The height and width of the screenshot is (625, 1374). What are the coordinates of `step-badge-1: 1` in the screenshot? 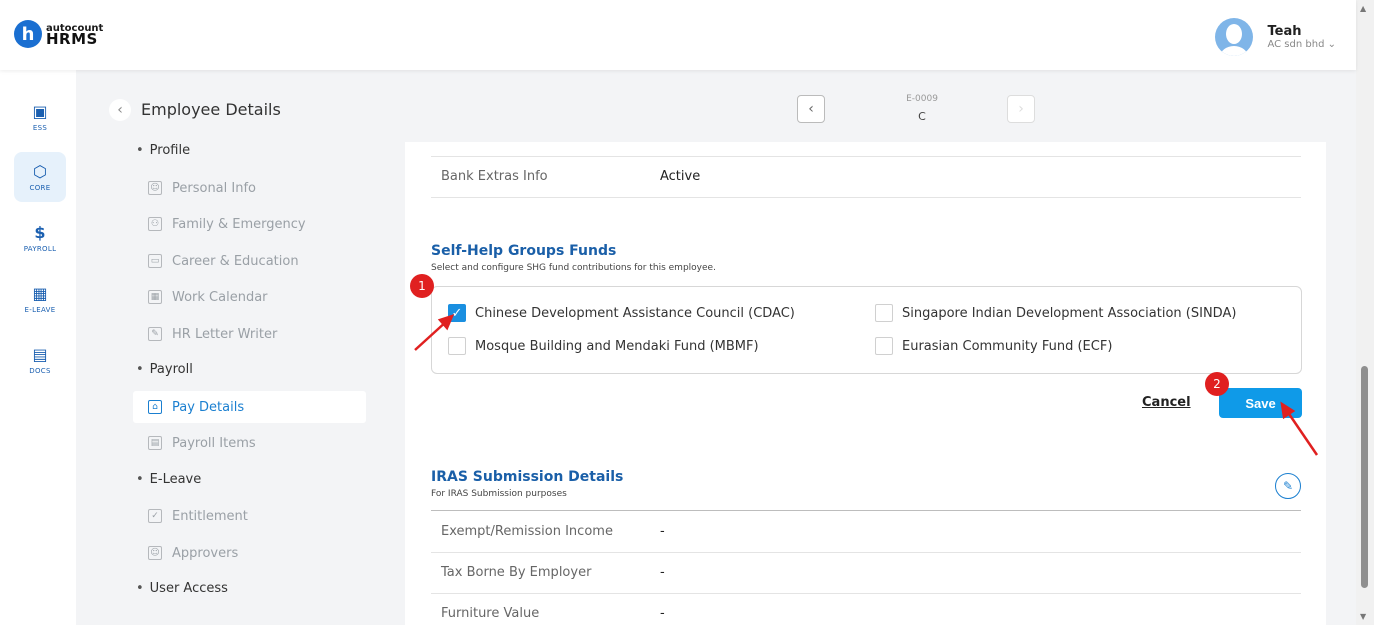 It's located at (422, 286).